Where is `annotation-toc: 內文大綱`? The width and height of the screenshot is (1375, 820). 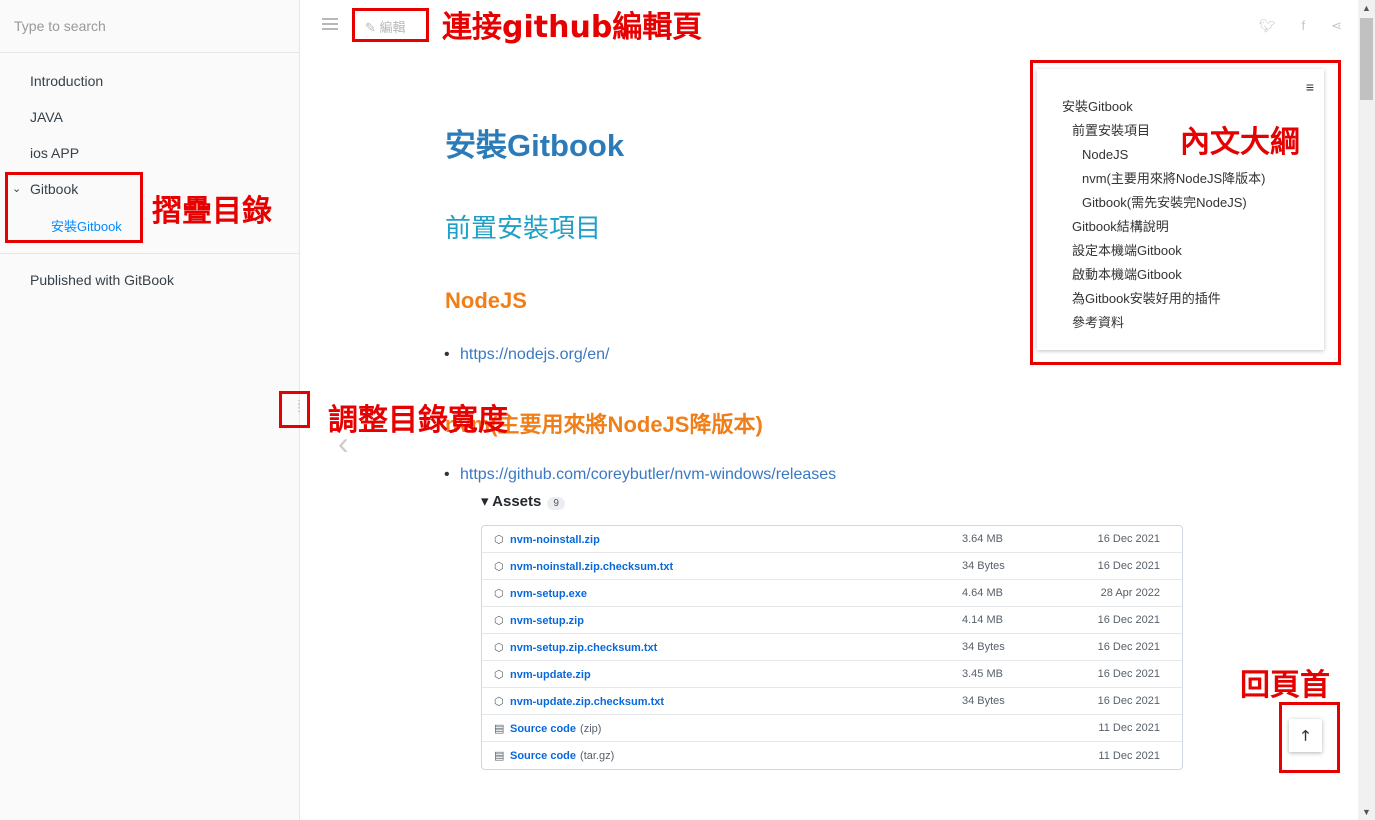
annotation-toc: 內文大綱 is located at coordinates (1240, 142).